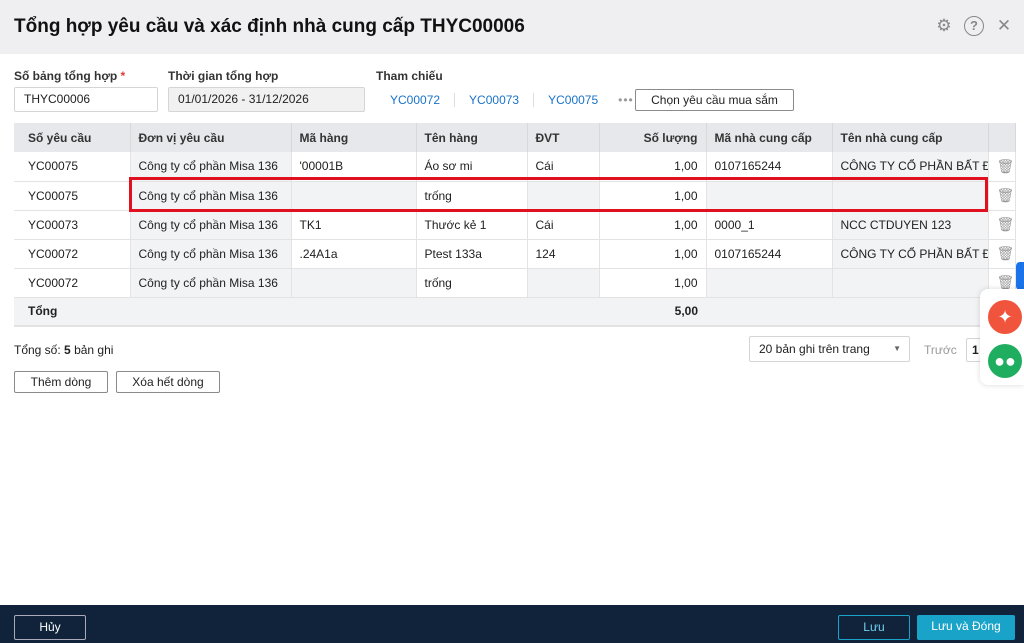 The width and height of the screenshot is (1024, 643). Describe the element at coordinates (769, 283) in the screenshot. I see `cell-supplier-code` at that location.